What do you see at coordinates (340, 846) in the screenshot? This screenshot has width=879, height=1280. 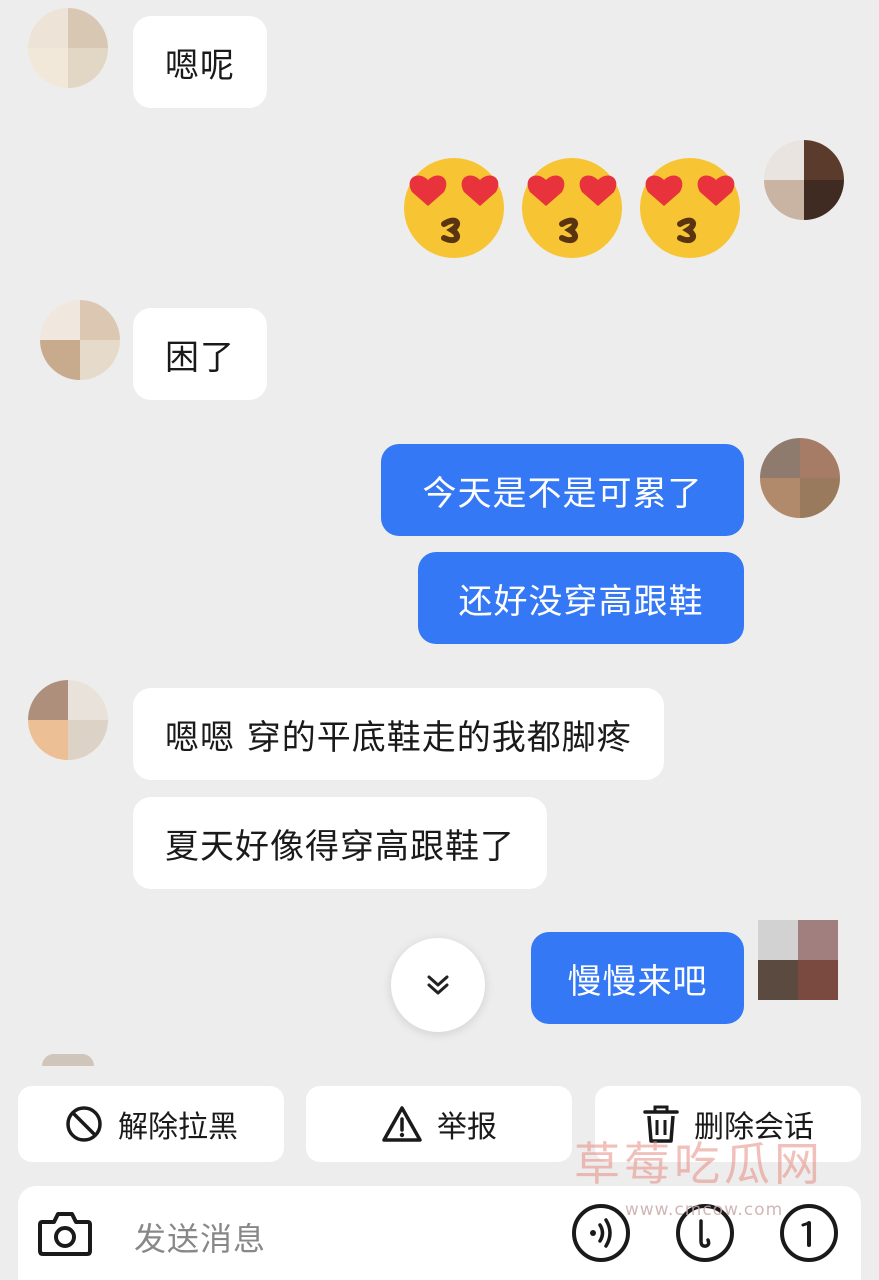 I see `message-text: 夏天好像得穿高跟鞋了` at bounding box center [340, 846].